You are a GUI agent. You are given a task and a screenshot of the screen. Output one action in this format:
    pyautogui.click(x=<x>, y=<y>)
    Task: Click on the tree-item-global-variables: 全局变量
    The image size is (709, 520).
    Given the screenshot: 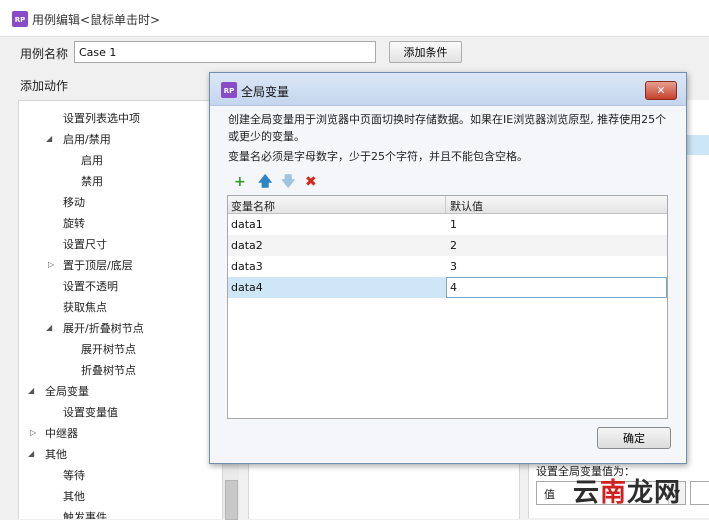 What is the action you would take?
    pyautogui.click(x=67, y=391)
    